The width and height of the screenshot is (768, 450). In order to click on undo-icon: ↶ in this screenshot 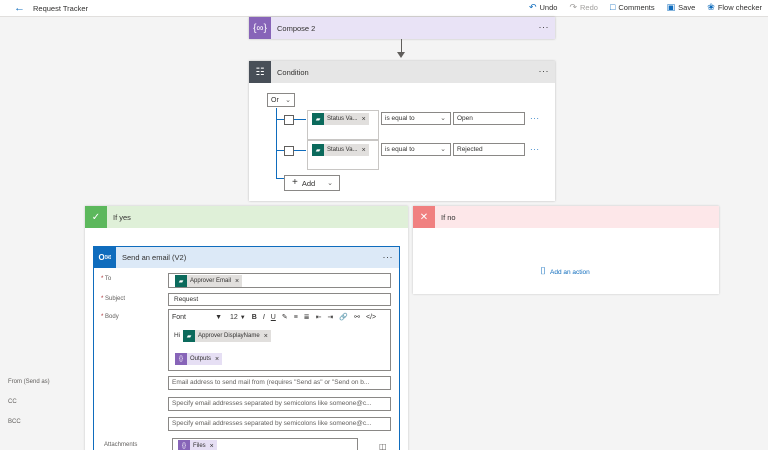, I will do `click(532, 7)`.